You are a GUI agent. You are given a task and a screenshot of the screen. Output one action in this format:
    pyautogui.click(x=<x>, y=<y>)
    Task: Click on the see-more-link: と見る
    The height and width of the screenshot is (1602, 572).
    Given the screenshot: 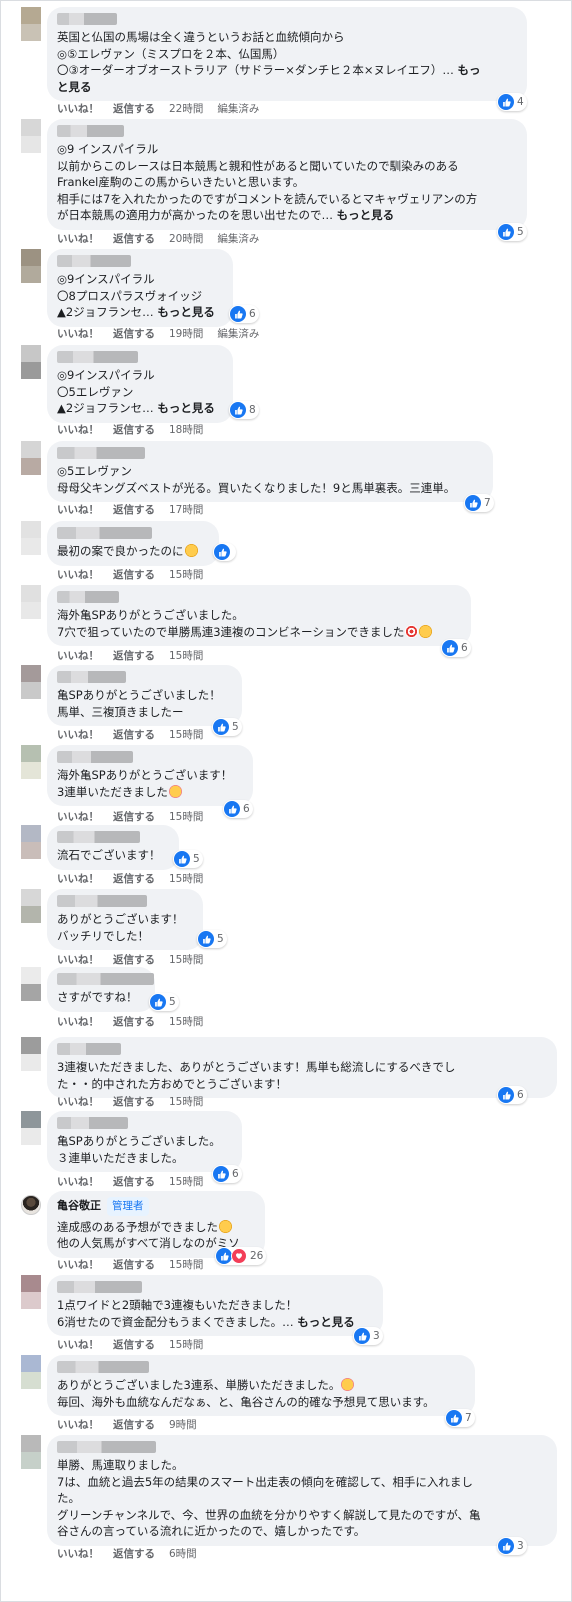 What is the action you would take?
    pyautogui.click(x=74, y=87)
    